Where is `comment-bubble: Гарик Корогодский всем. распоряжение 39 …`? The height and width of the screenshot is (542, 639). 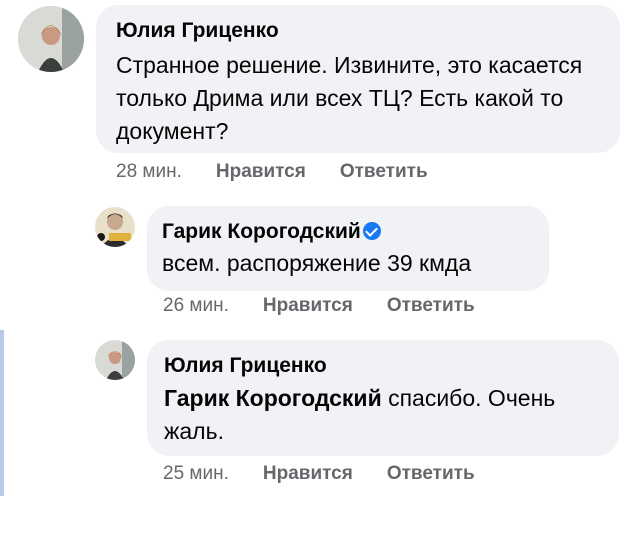 comment-bubble: Гарик Корогодский всем. распоряжение 39 … is located at coordinates (348, 248).